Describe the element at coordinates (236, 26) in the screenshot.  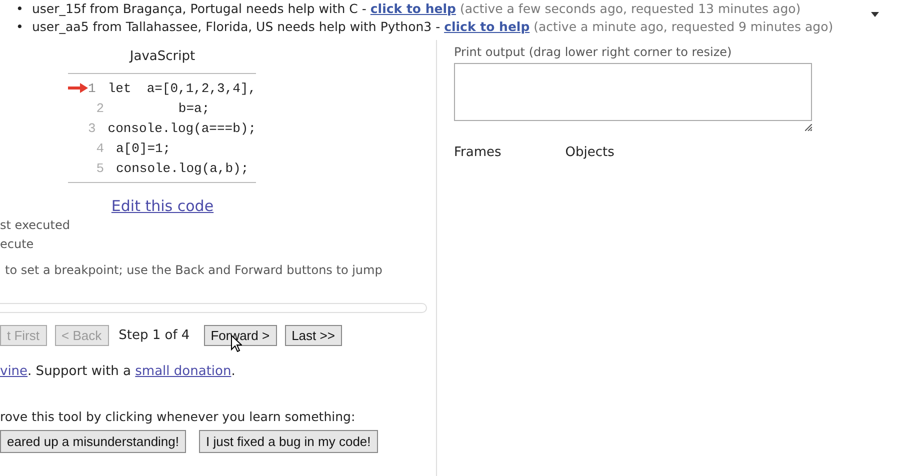
I see `help-request-text: user_aa5 from Tallahassee, Florida, US needs help with Python3 -` at that location.